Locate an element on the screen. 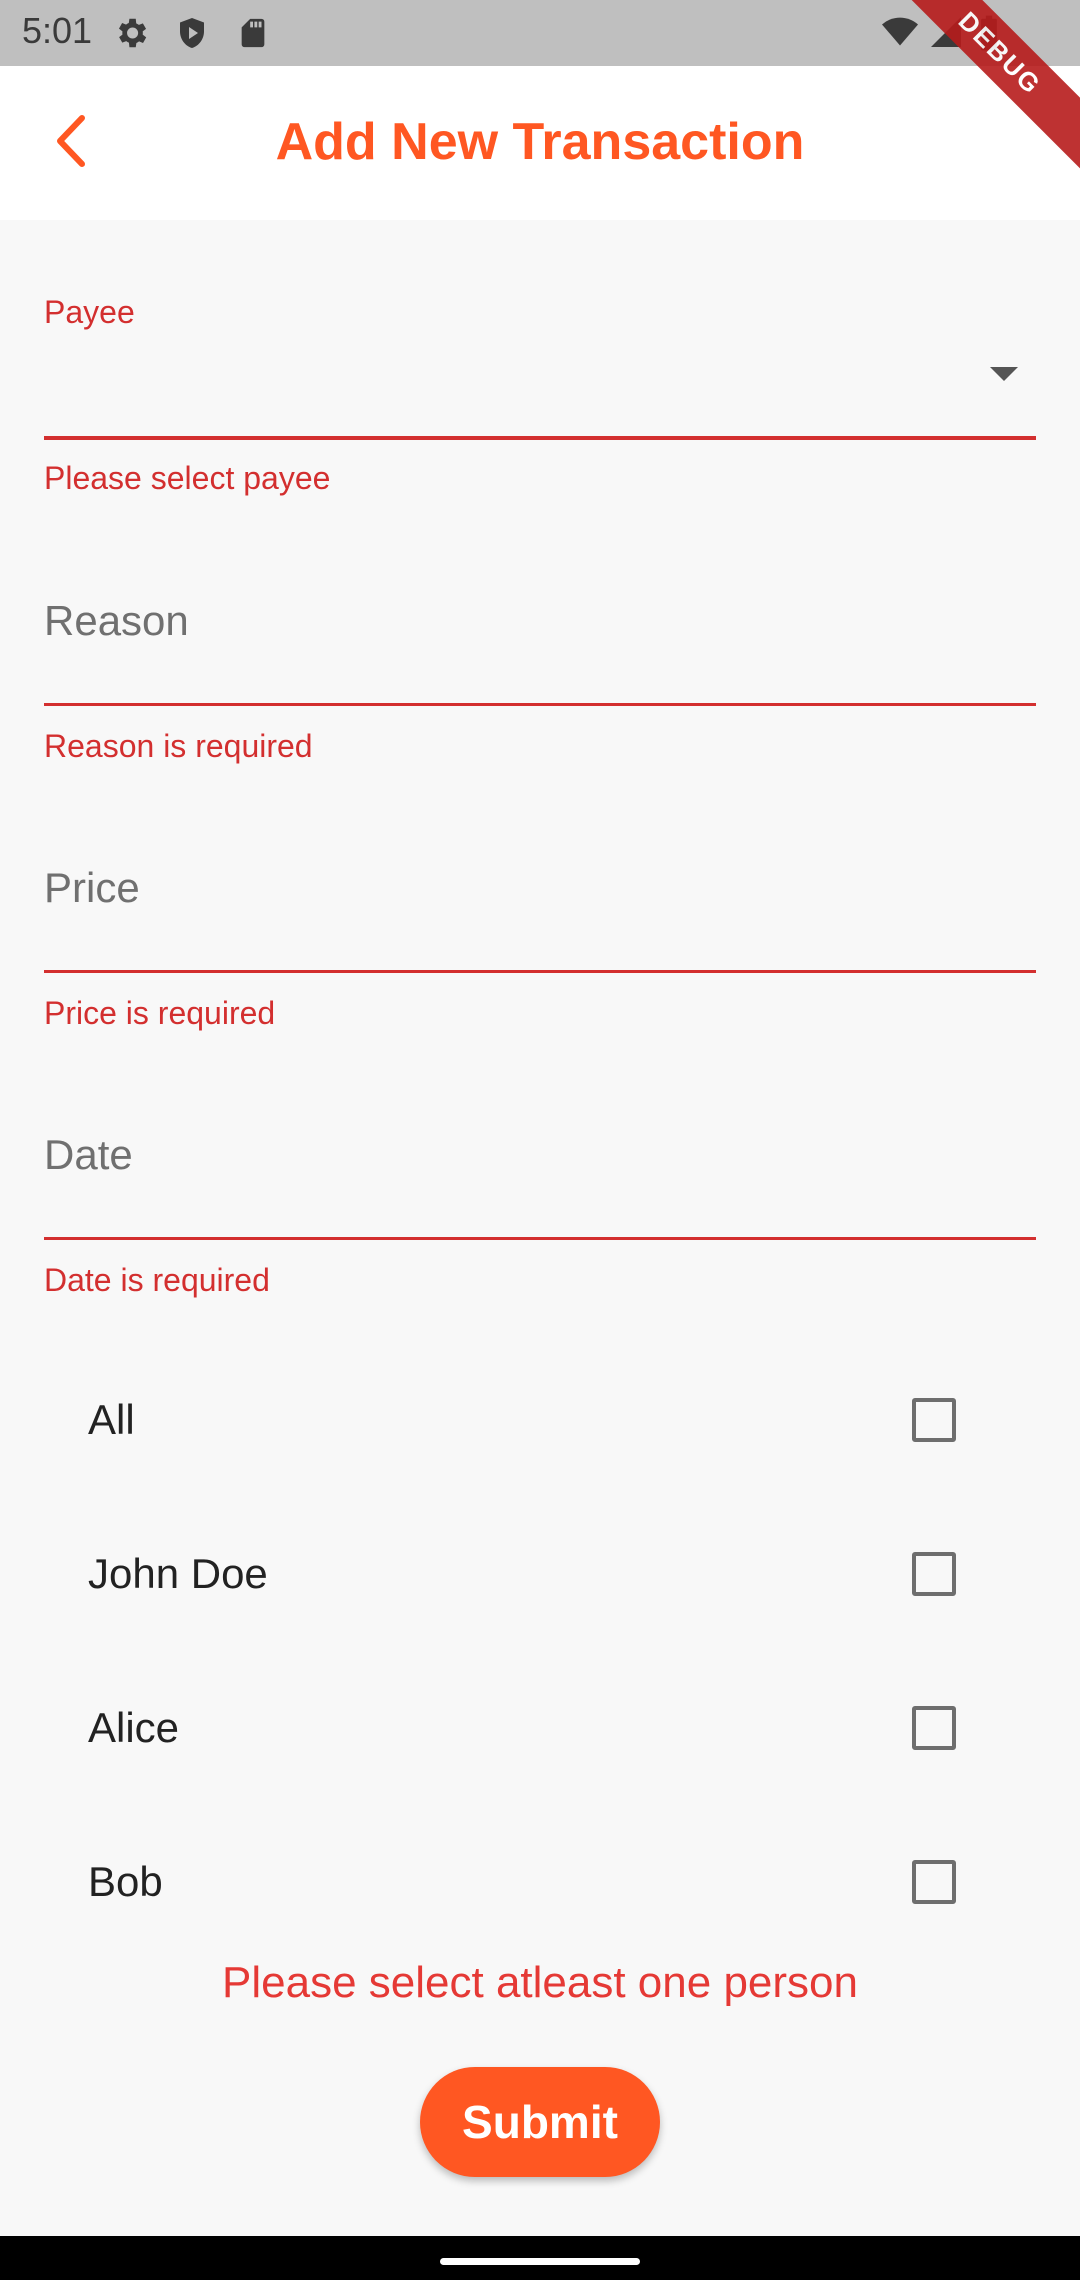 The height and width of the screenshot is (2280, 1080). person-row-alice: Alice is located at coordinates (540, 1729).